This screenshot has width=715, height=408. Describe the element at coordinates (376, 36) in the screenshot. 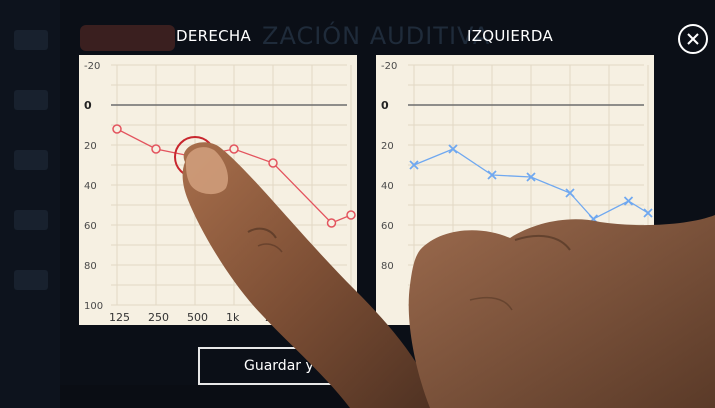

I see `background-title: ZACIÓN AUDITIVA` at that location.